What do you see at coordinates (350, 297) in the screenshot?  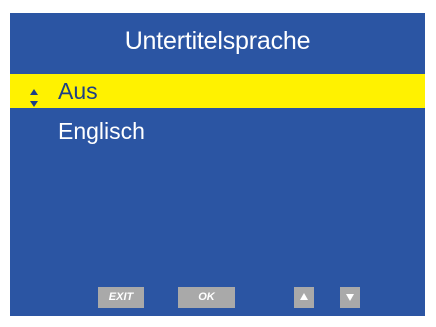 I see `down-button` at bounding box center [350, 297].